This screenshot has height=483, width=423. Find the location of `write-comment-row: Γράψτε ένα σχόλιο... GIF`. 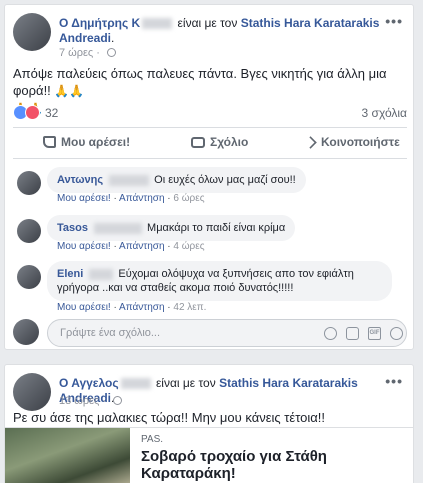

write-comment-row: Γράψτε ένα σχόλιο... GIF is located at coordinates (211, 333).